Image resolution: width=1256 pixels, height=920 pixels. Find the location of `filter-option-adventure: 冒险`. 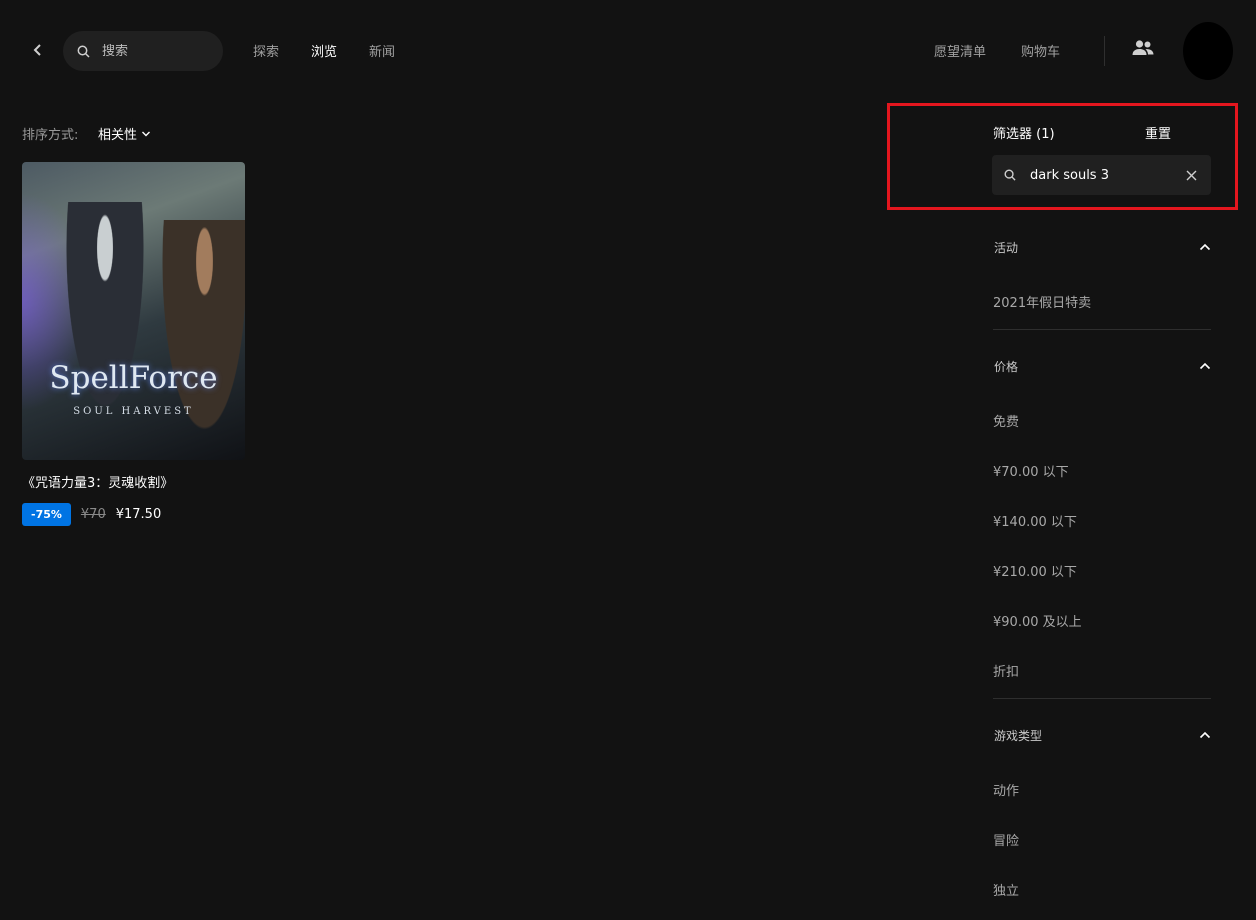

filter-option-adventure: 冒险 is located at coordinates (1006, 839).